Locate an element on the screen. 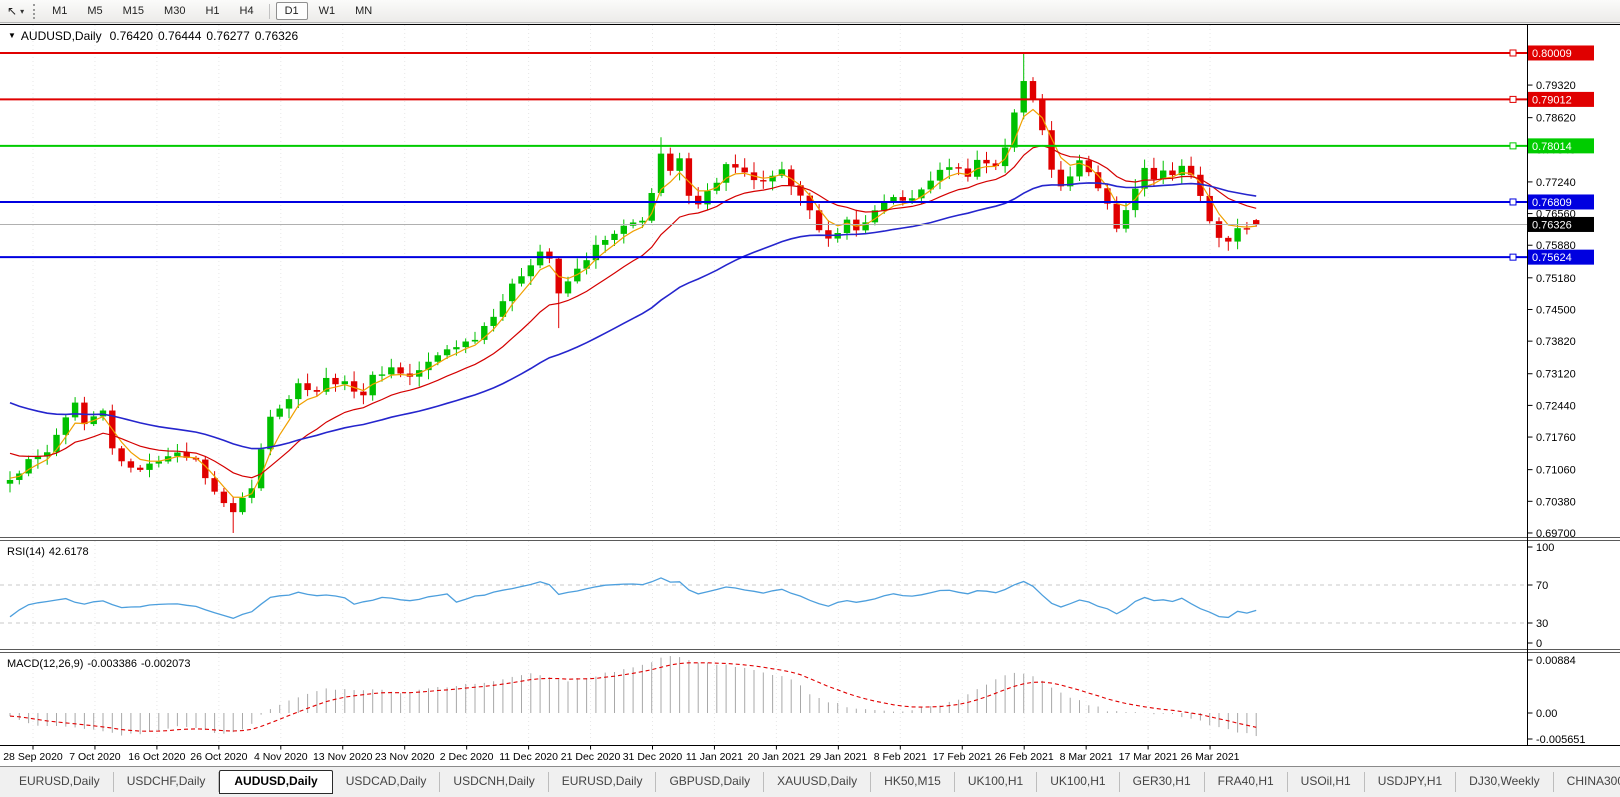 The width and height of the screenshot is (1620, 797). timeframe-button-w1: W1 is located at coordinates (327, 11).